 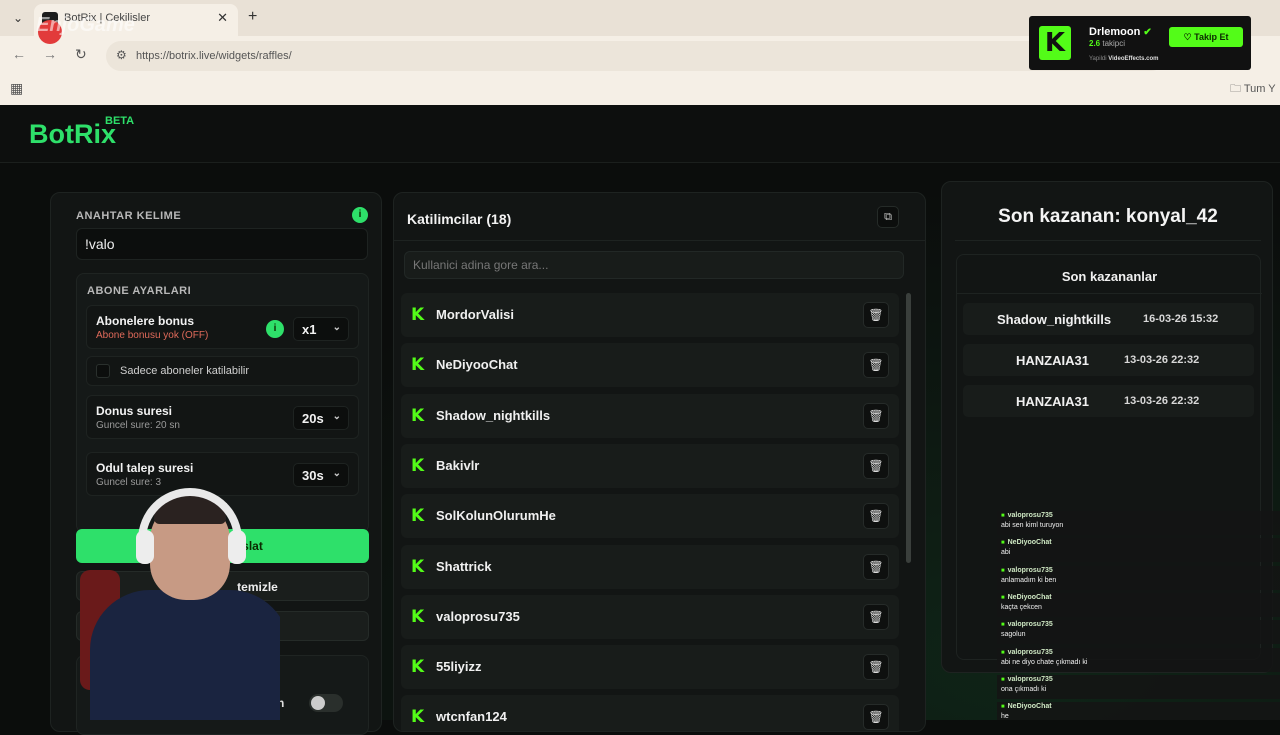 I want to click on participants-title: Katilimcilar (18), so click(x=459, y=219).